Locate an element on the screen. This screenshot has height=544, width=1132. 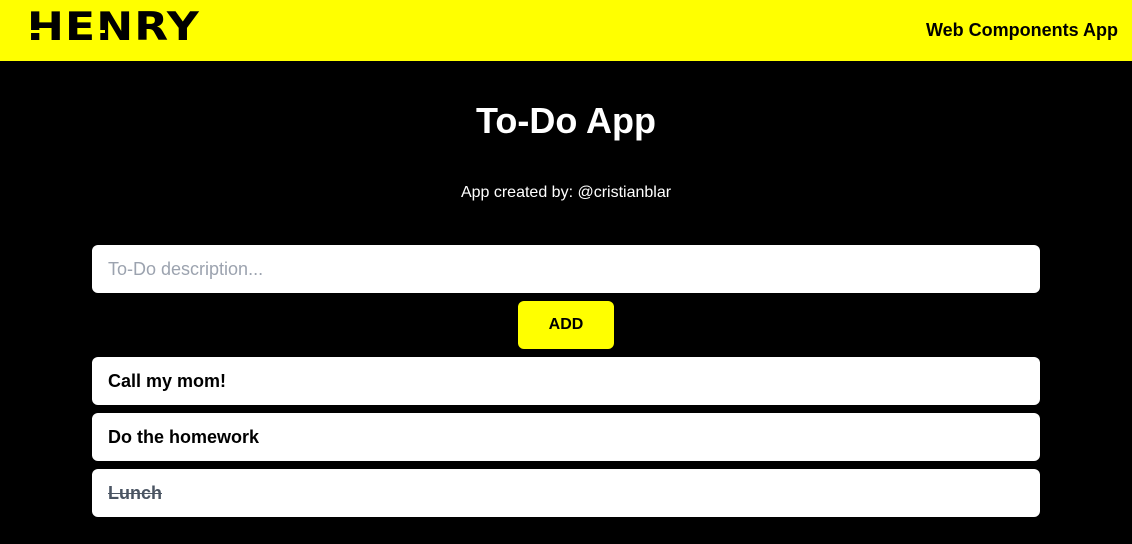
todo-item: Do the homework is located at coordinates (566, 437).